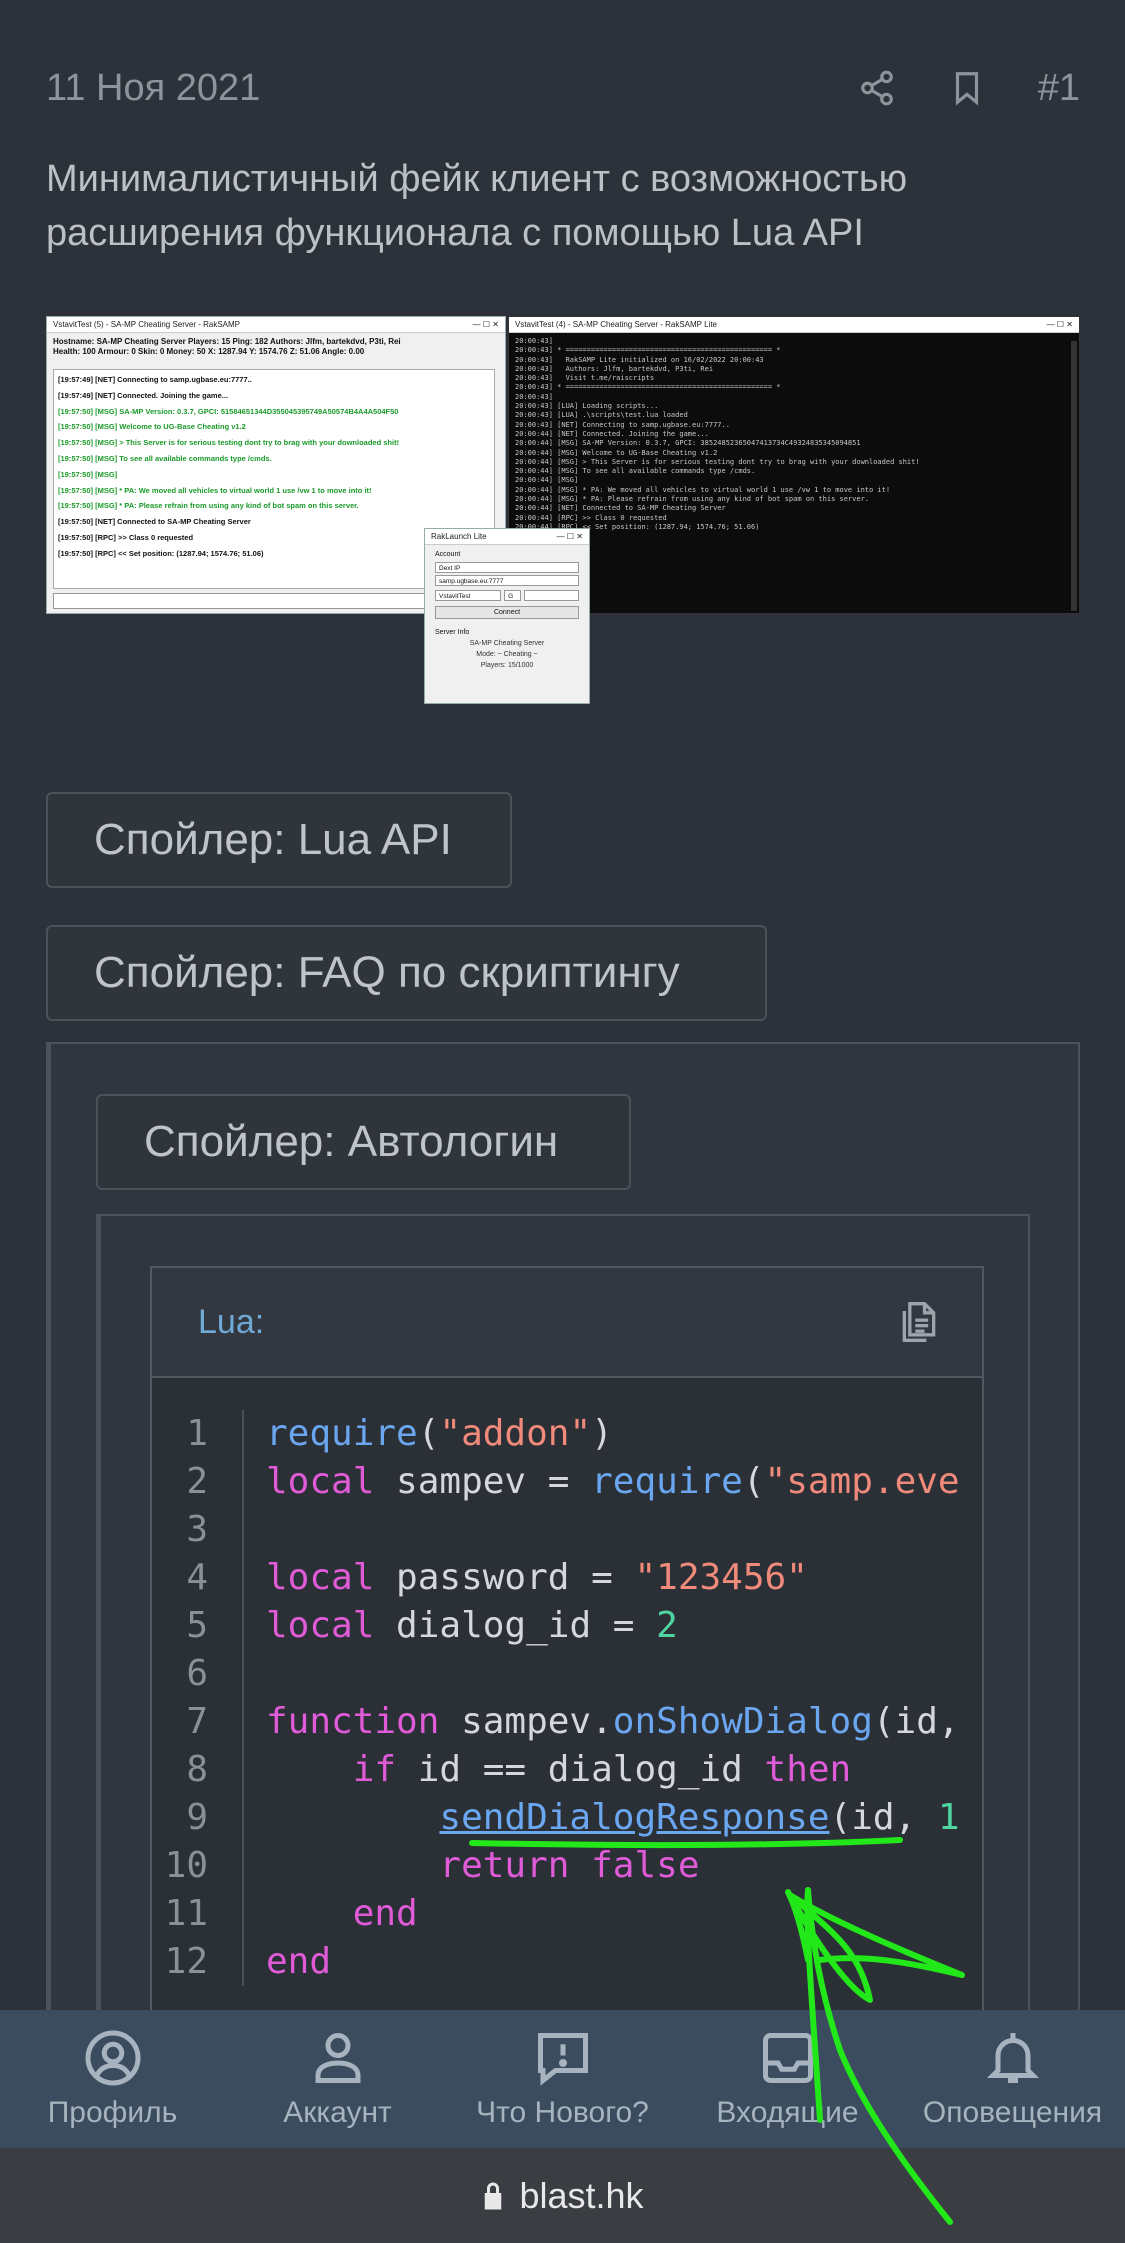  Describe the element at coordinates (563, 88) in the screenshot. I see `post-meta: 11 Ноя 2021 #1` at that location.